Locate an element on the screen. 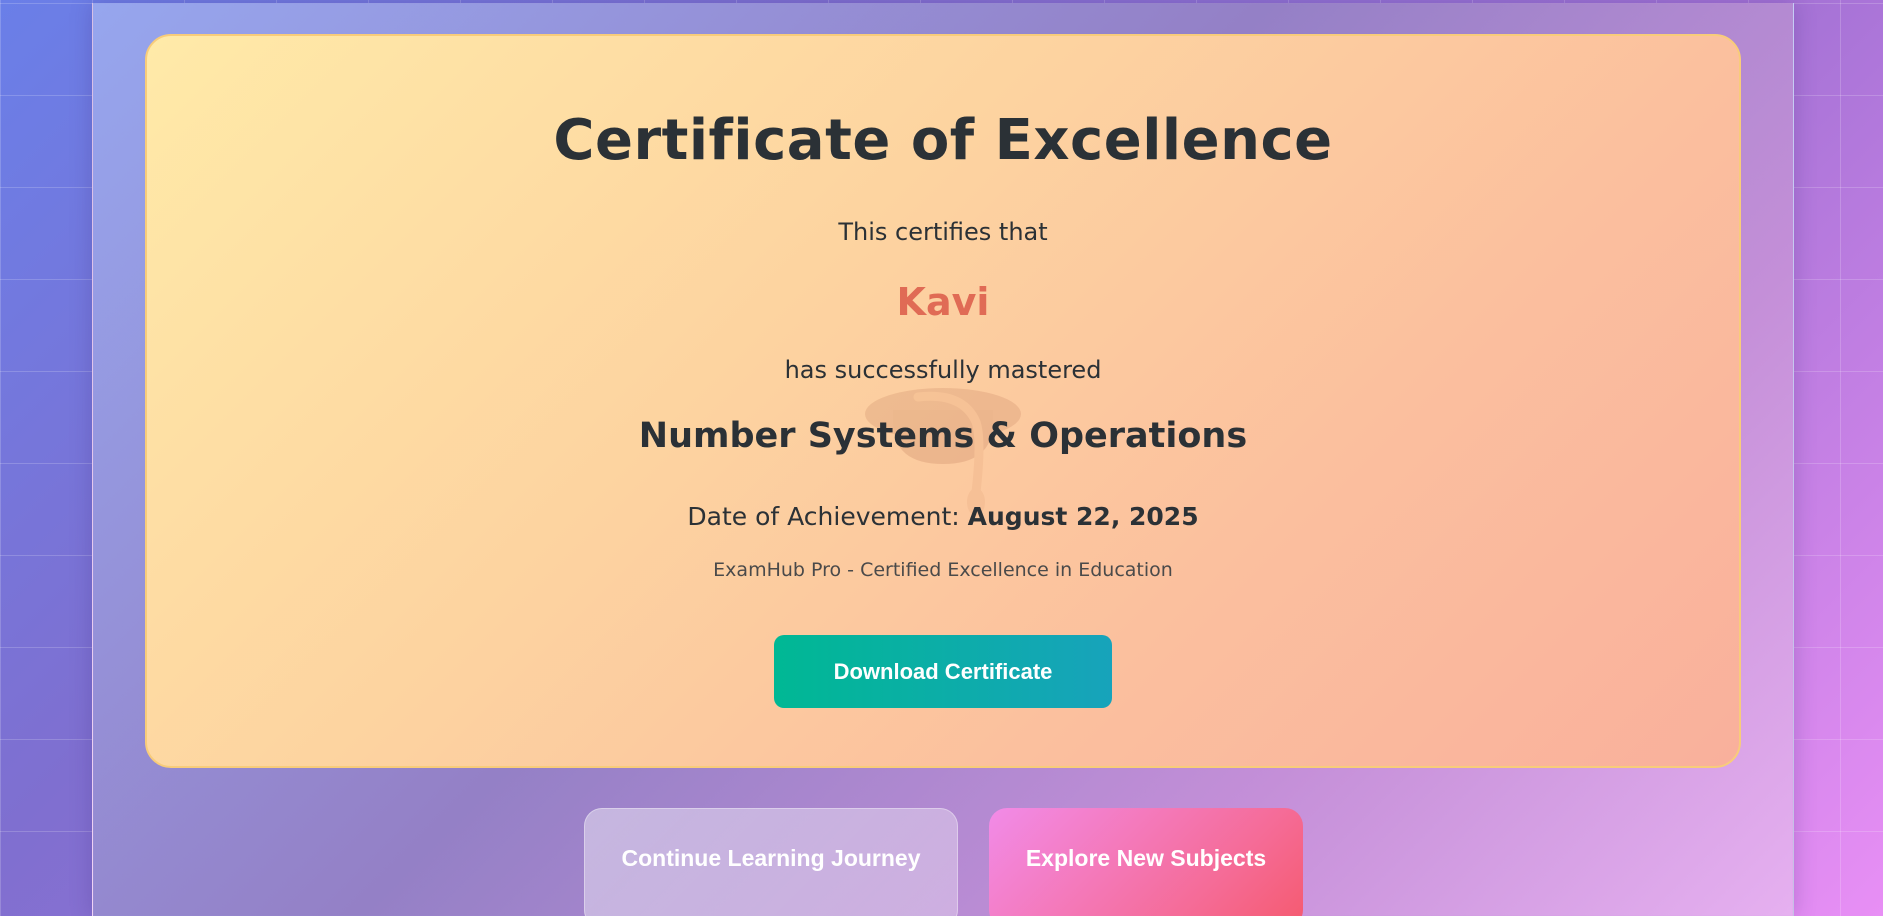 The image size is (1883, 916). certificate-title: Certificate of Excellence is located at coordinates (943, 140).